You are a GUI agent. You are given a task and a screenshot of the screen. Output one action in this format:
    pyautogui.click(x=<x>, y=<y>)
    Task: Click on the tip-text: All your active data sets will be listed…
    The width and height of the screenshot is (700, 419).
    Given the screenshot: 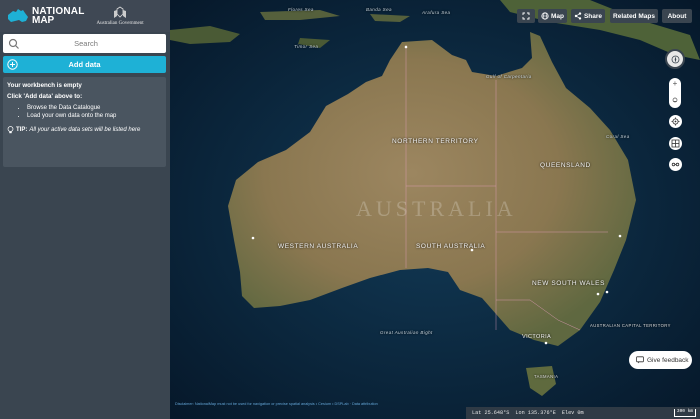 What is the action you would take?
    pyautogui.click(x=85, y=130)
    